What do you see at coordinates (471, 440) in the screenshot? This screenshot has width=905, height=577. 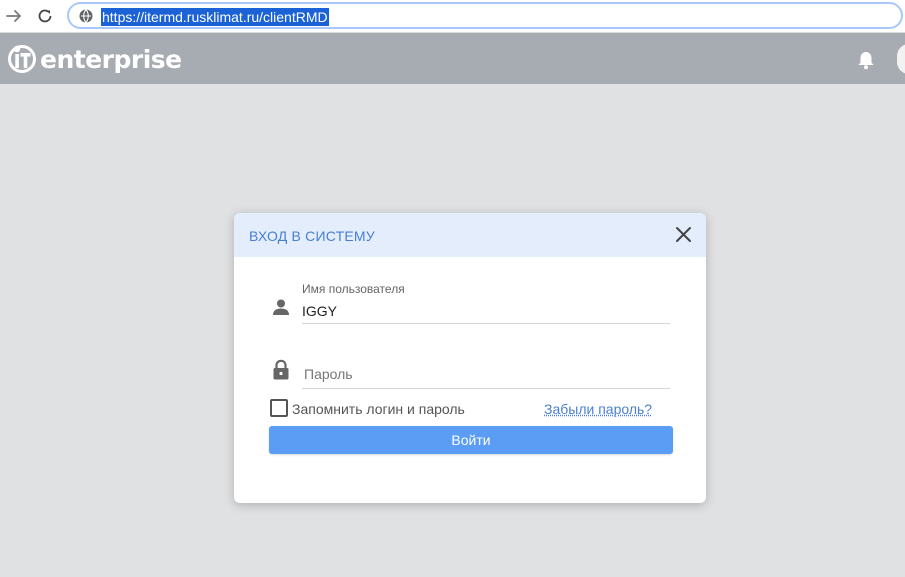 I see `login-button: Войти` at bounding box center [471, 440].